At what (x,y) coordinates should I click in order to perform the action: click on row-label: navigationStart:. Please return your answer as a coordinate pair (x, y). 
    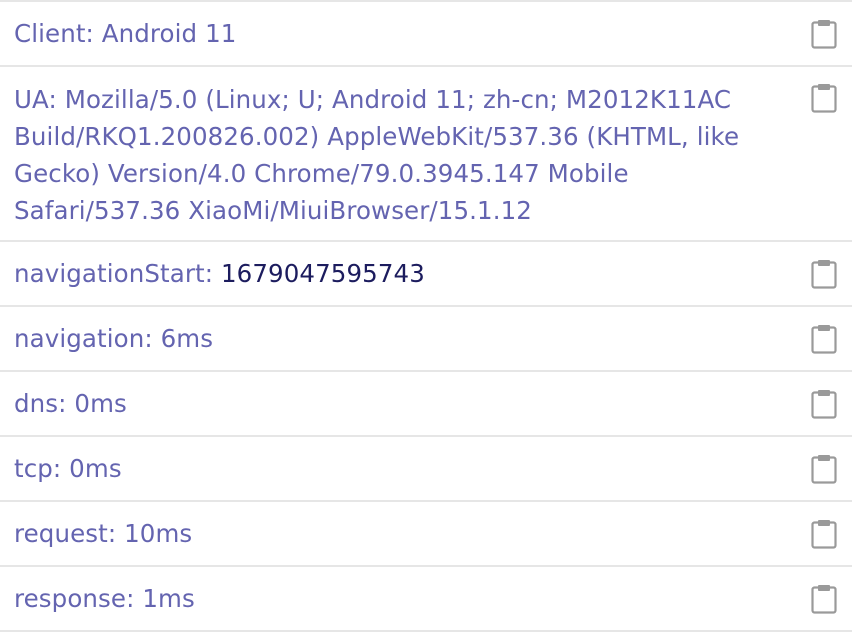
    Looking at the image, I should click on (117, 273).